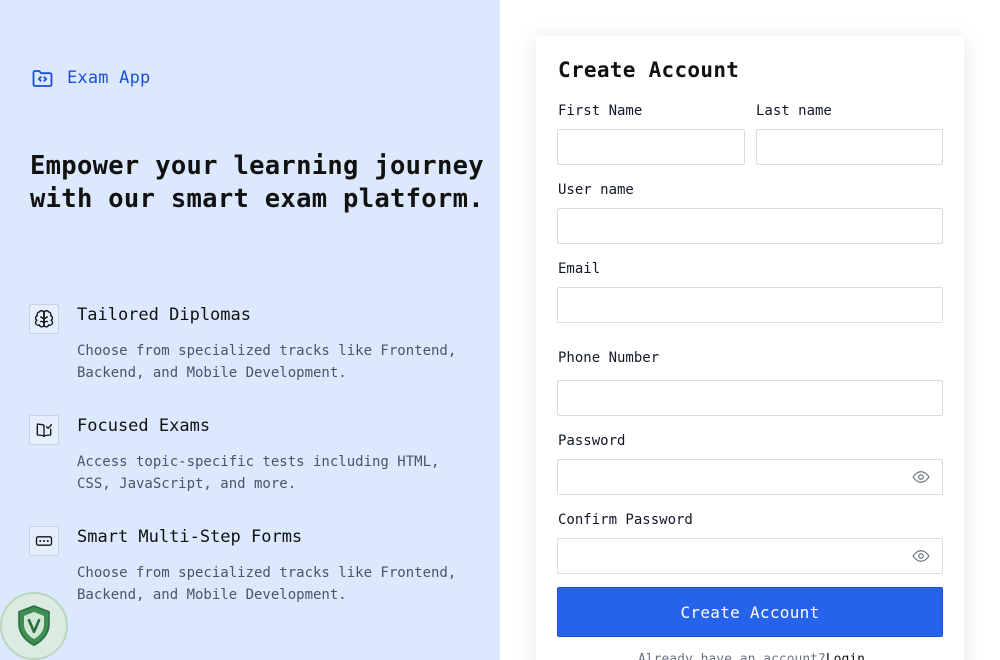 This screenshot has height=660, width=1000. What do you see at coordinates (649, 70) in the screenshot?
I see `form-title: Create Account` at bounding box center [649, 70].